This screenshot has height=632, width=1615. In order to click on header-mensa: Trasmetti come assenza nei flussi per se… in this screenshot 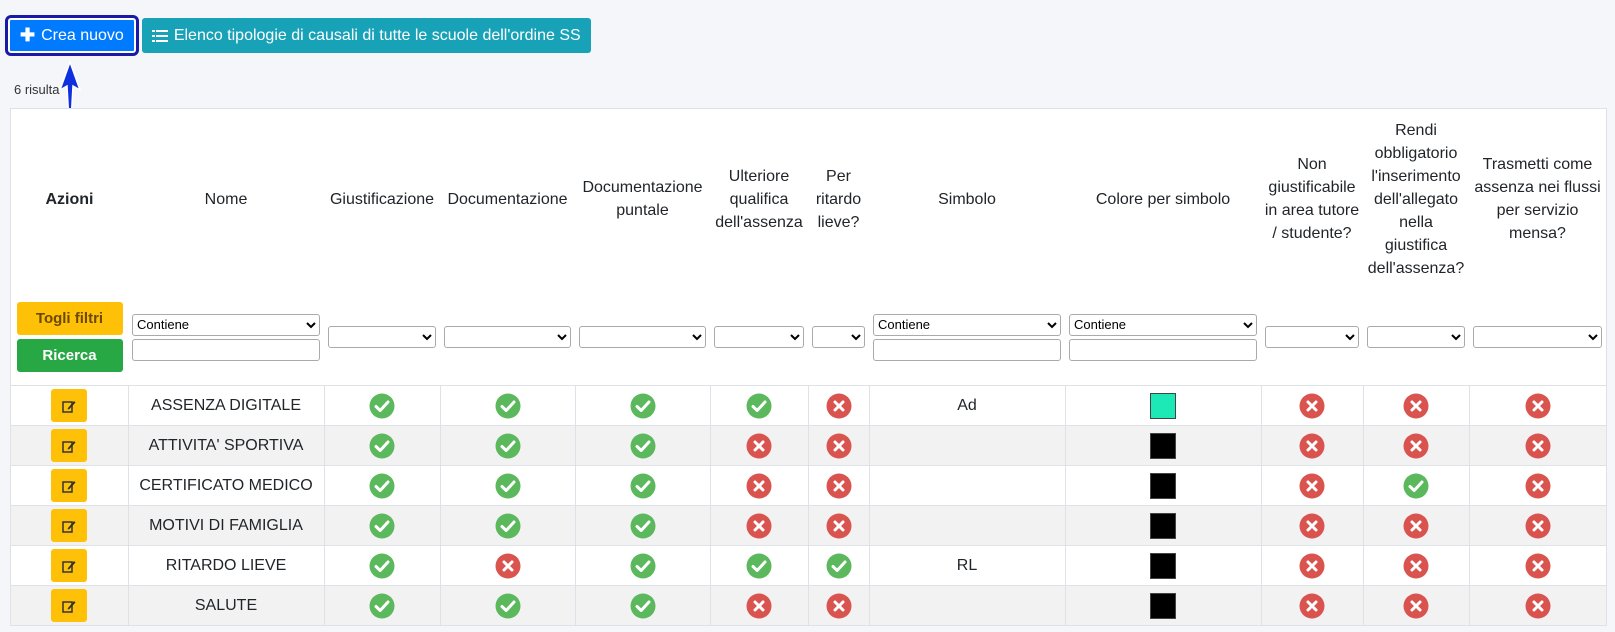, I will do `click(1537, 199)`.